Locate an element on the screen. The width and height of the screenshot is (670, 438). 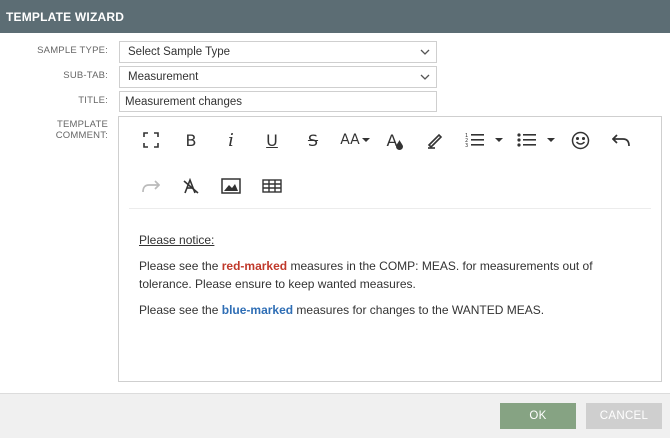
clear-format-button is located at coordinates (191, 186).